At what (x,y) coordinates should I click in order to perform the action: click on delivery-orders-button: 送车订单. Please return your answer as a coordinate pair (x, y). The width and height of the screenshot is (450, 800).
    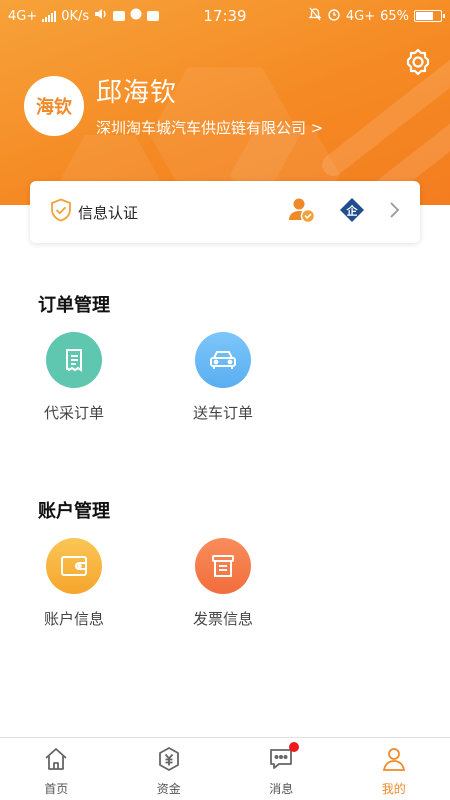
    Looking at the image, I should click on (223, 377).